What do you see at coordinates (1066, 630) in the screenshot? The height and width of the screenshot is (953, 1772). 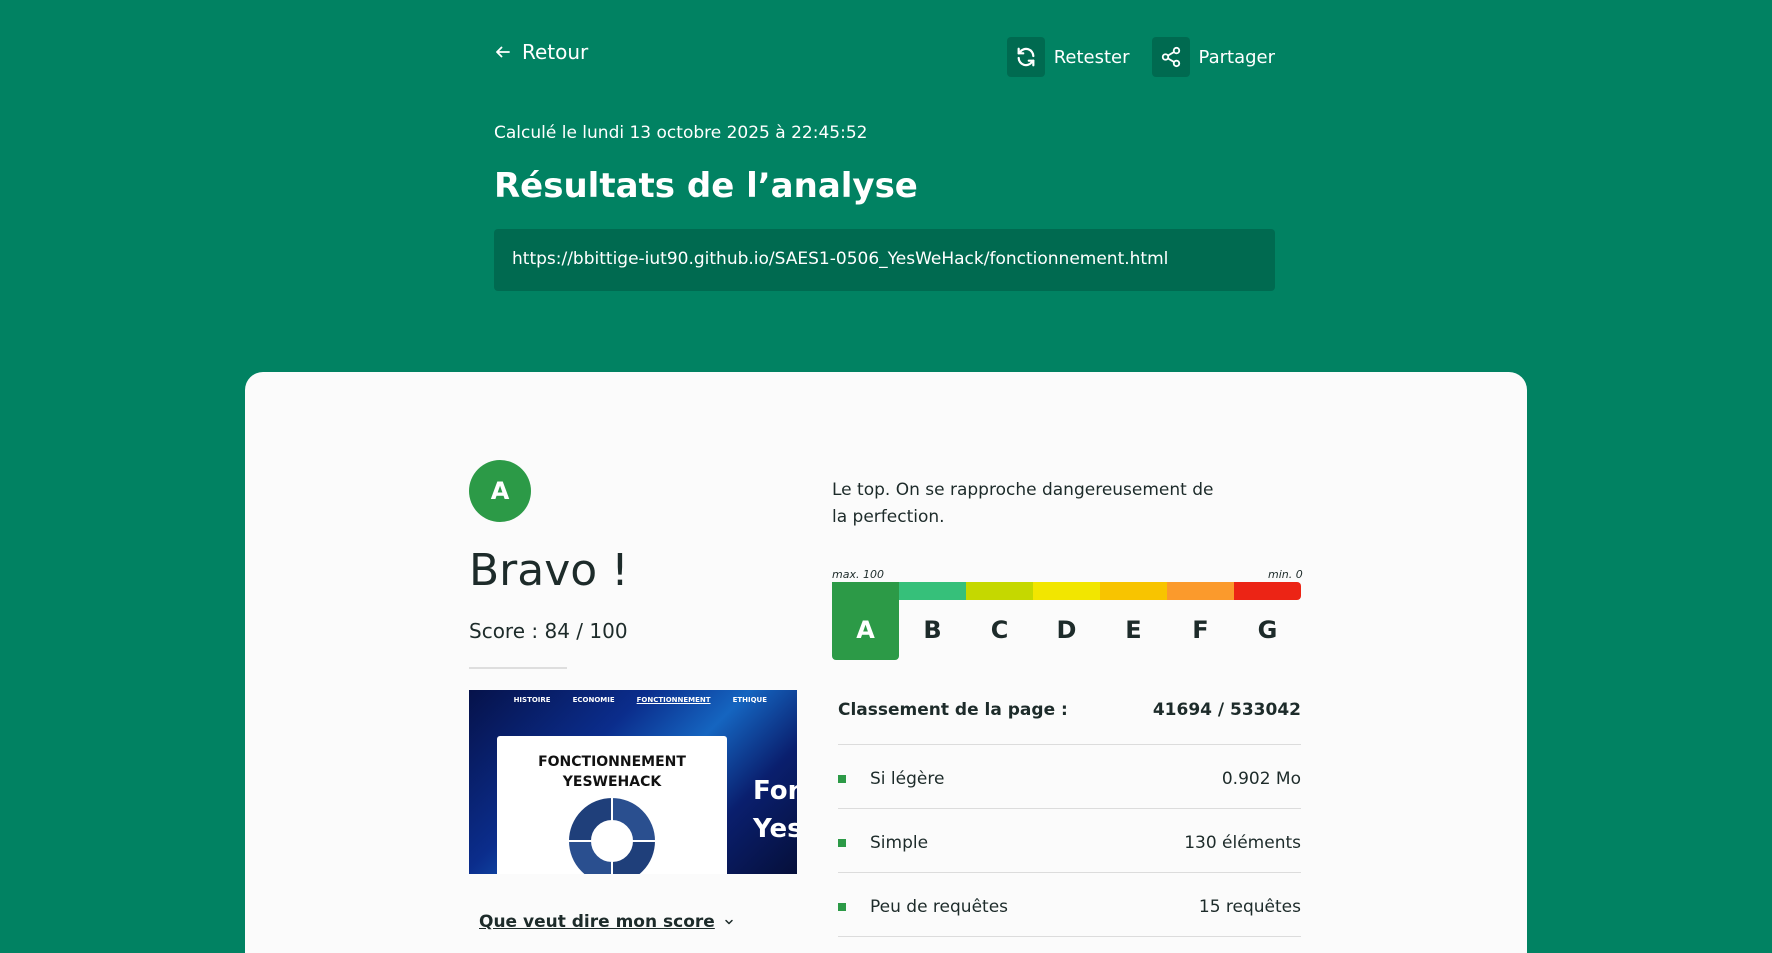 I see `scale-letter-d: D` at bounding box center [1066, 630].